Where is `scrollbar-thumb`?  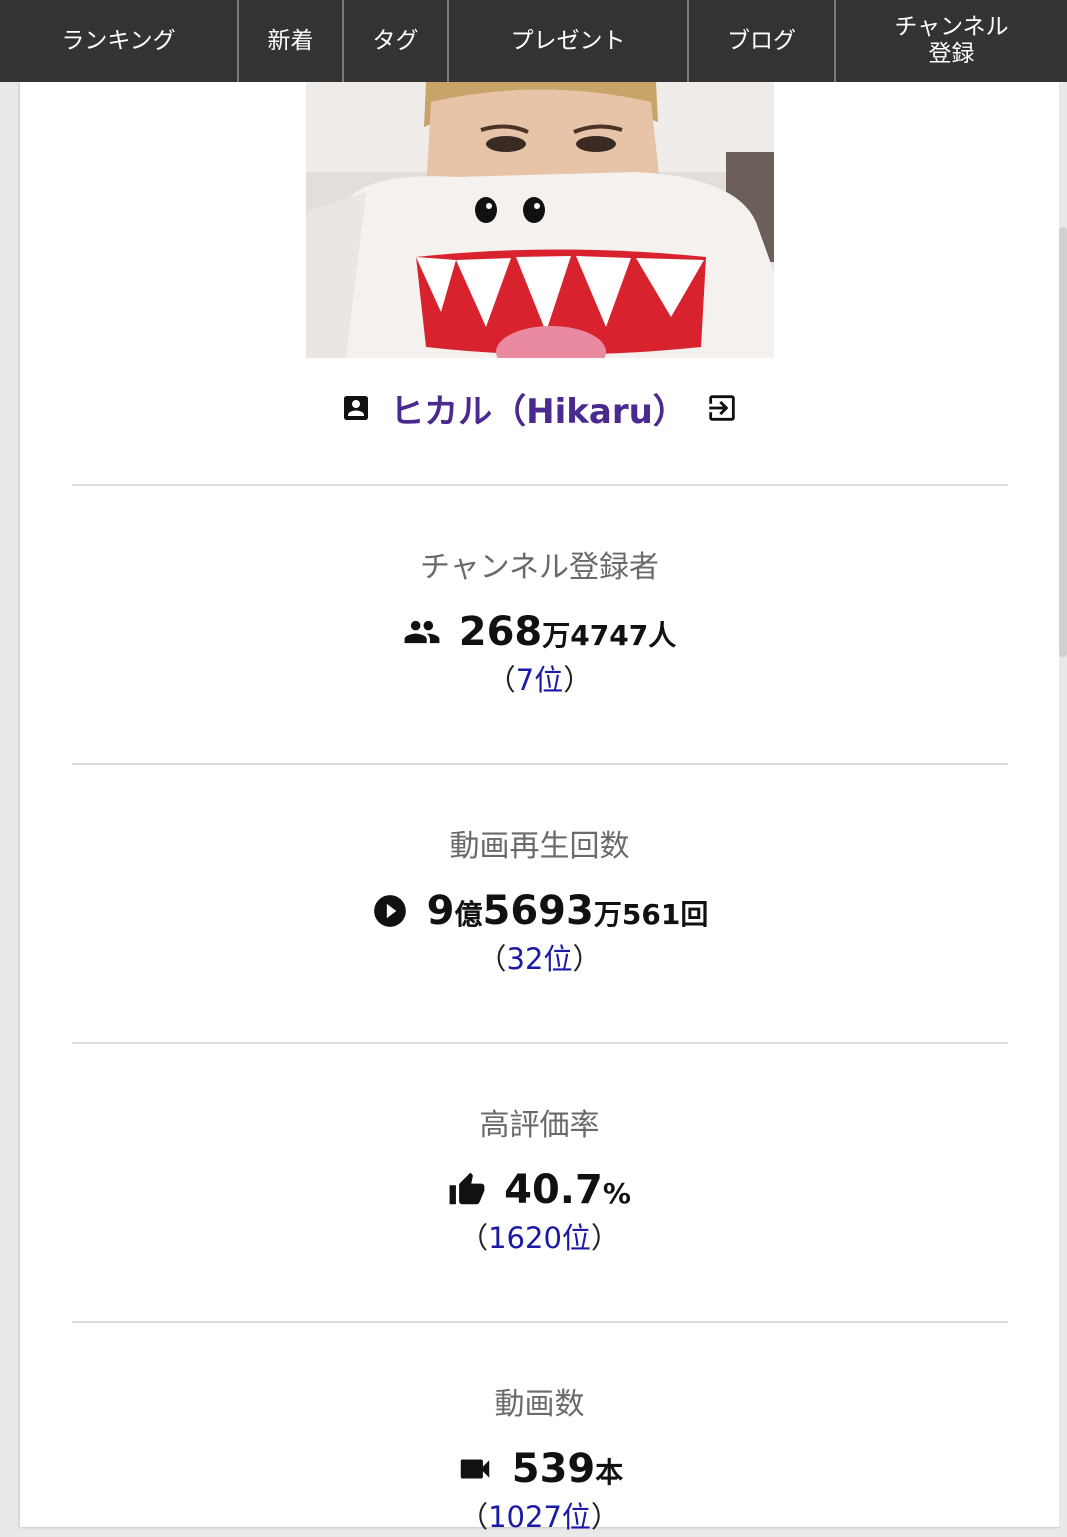
scrollbar-thumb is located at coordinates (1063, 442).